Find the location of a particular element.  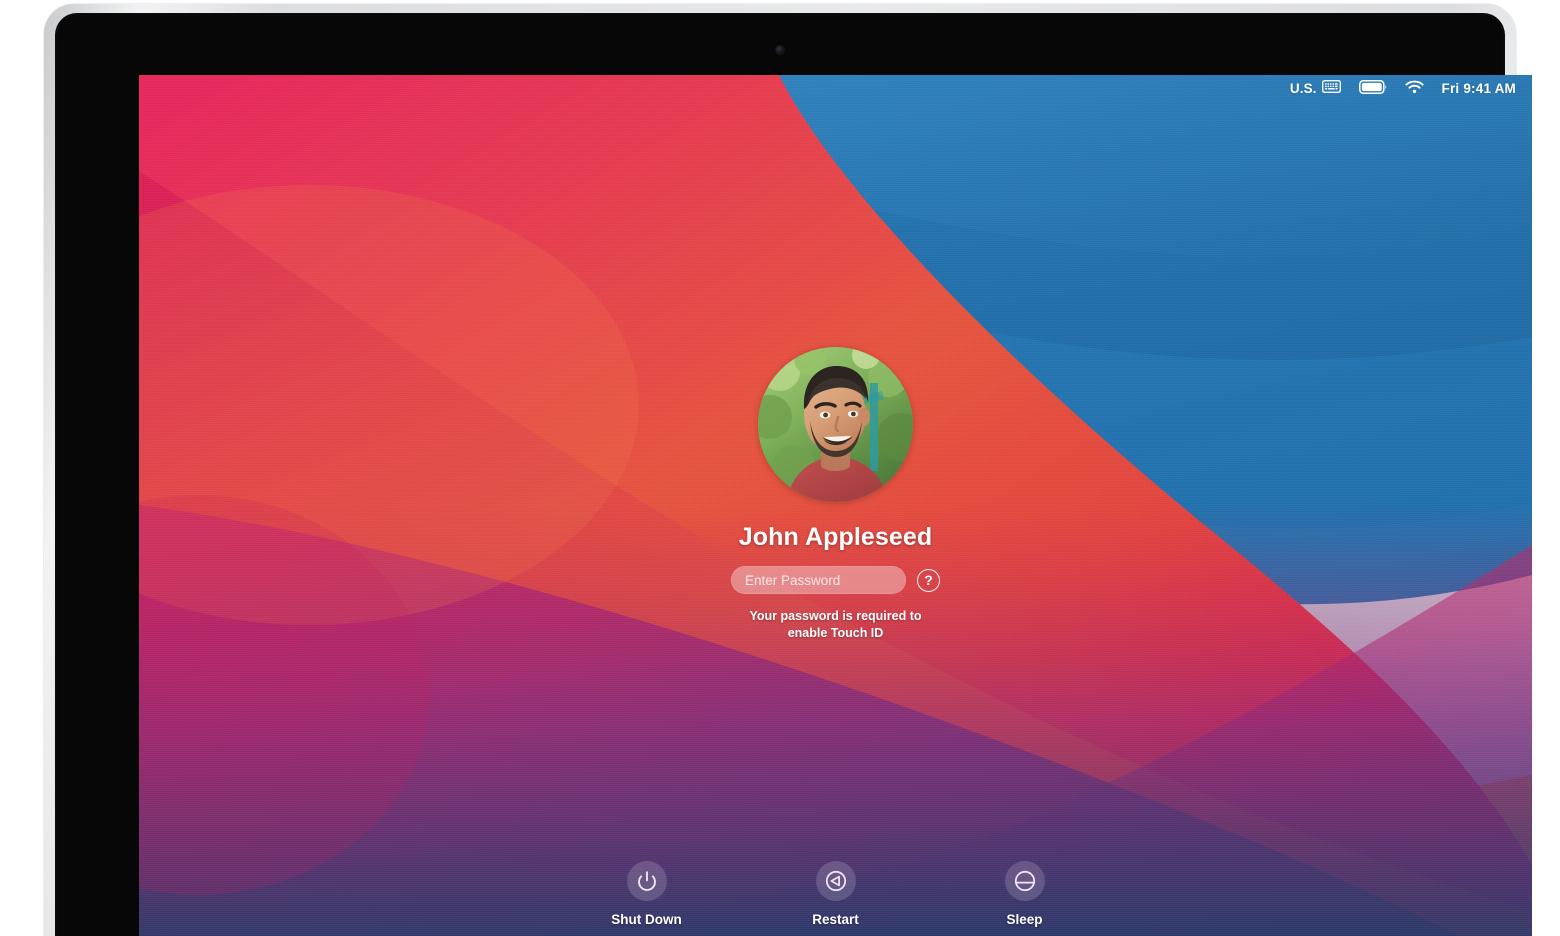

sleep-button: Sleep is located at coordinates (1025, 894).